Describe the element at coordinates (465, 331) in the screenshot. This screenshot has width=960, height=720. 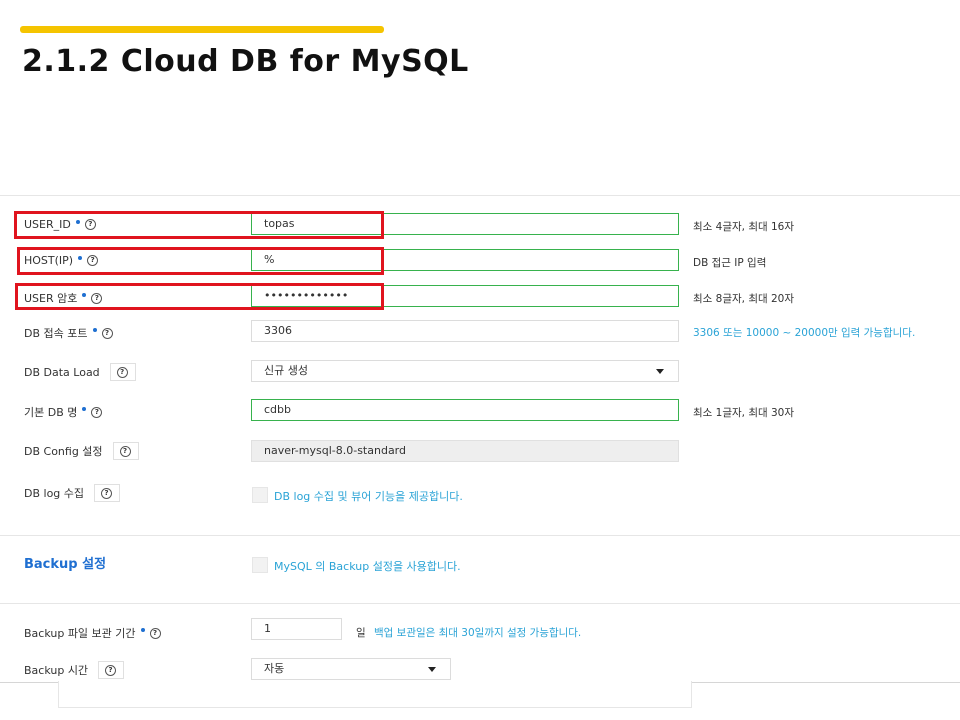
I see `db-port-input: 3306` at that location.